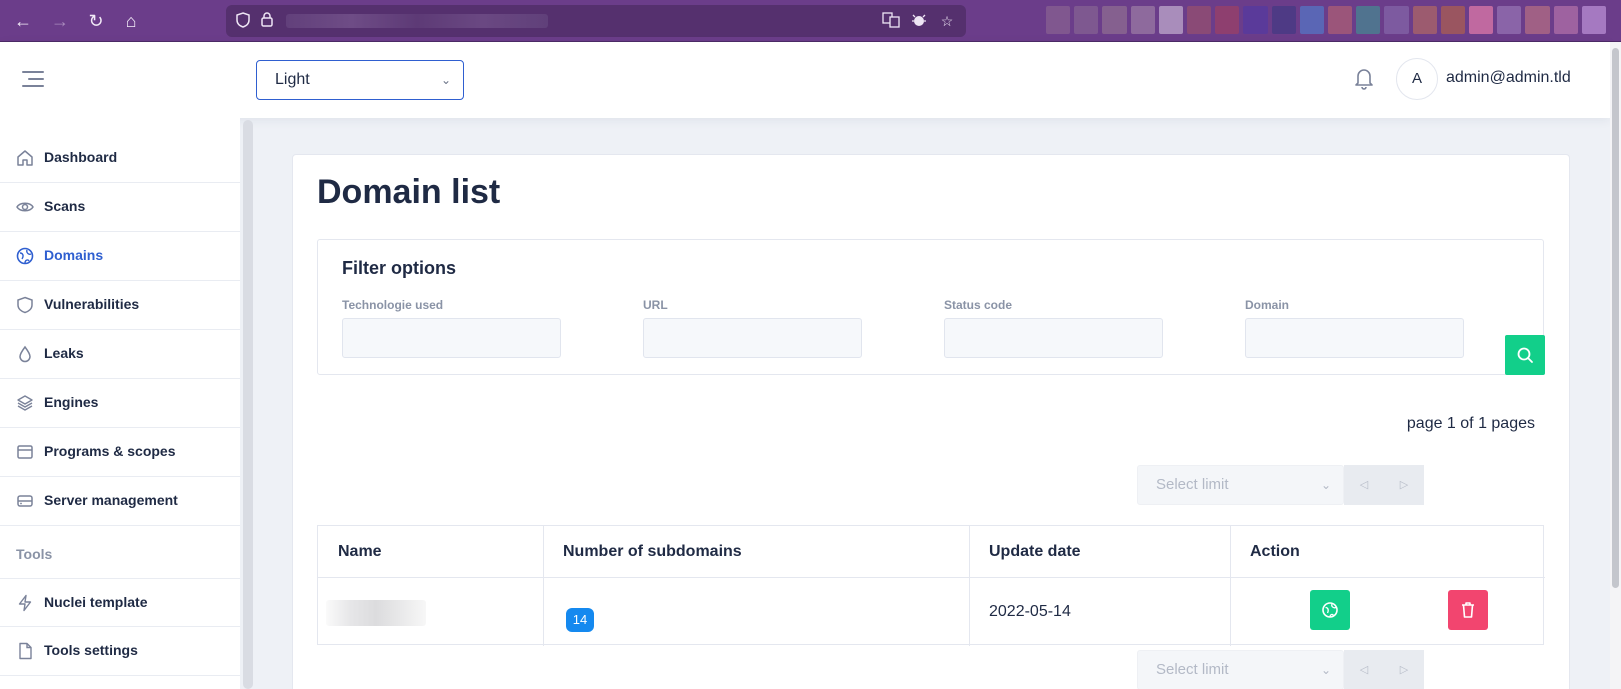 The height and width of the screenshot is (689, 1621). What do you see at coordinates (451, 338) in the screenshot?
I see `technologie-input` at bounding box center [451, 338].